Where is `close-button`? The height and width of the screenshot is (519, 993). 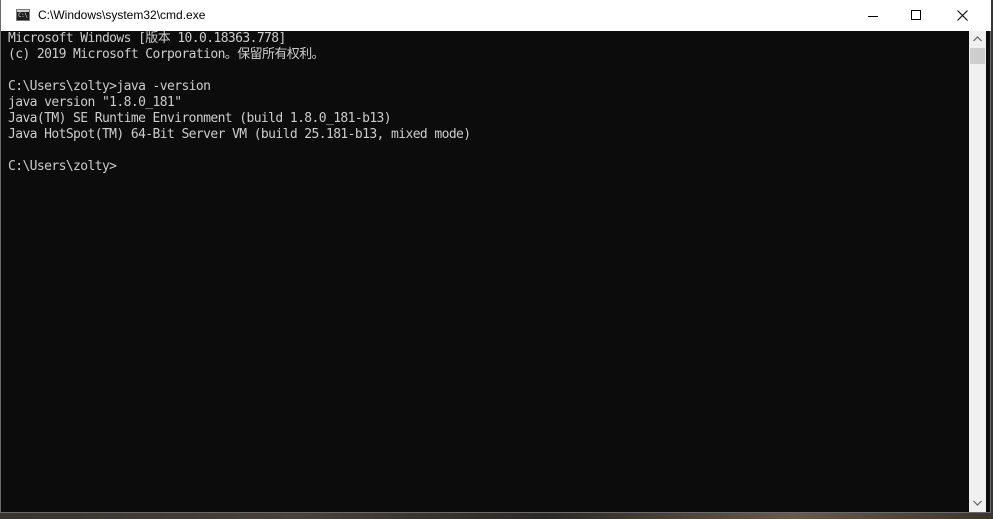 close-button is located at coordinates (963, 15).